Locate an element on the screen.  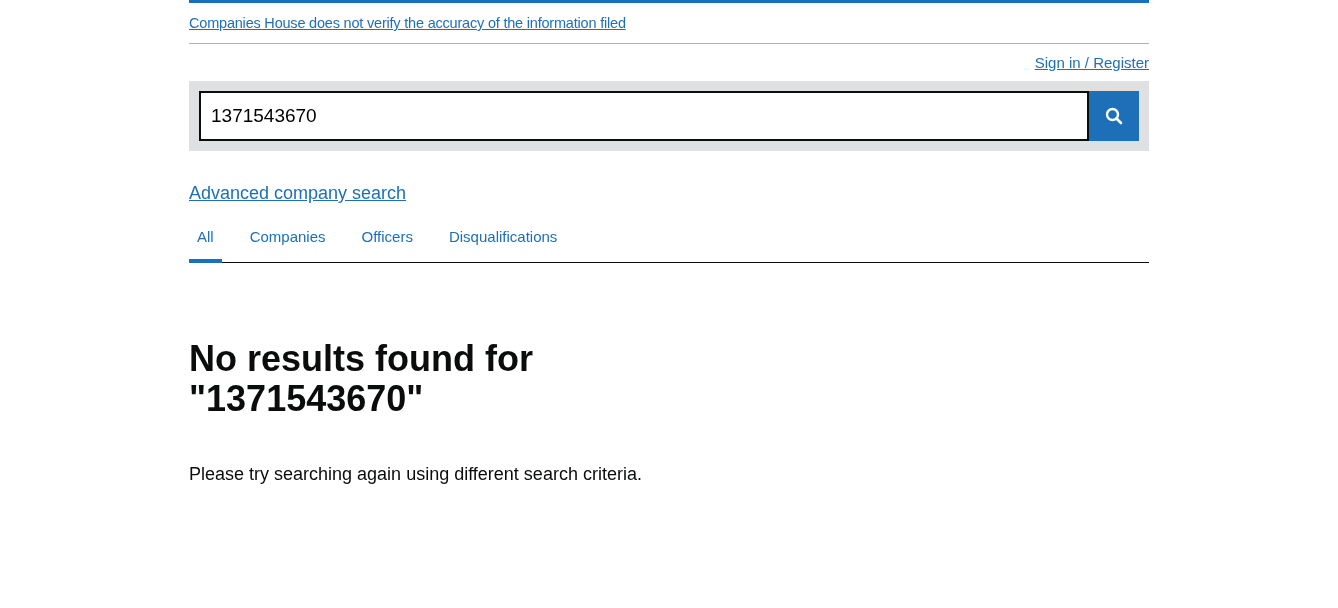
search-button is located at coordinates (1114, 116).